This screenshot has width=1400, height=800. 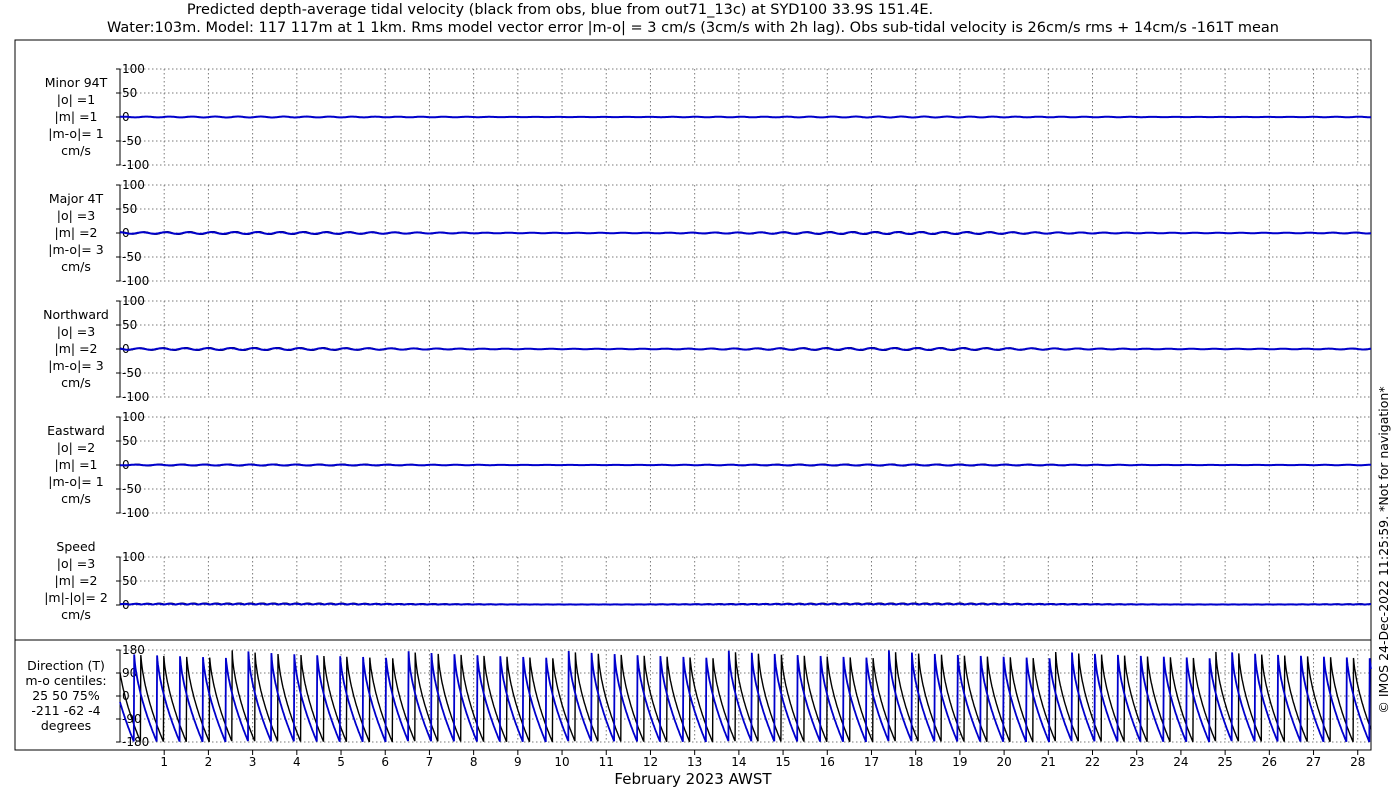 What do you see at coordinates (297, 762) in the screenshot?
I see `x-tick-label: 4` at bounding box center [297, 762].